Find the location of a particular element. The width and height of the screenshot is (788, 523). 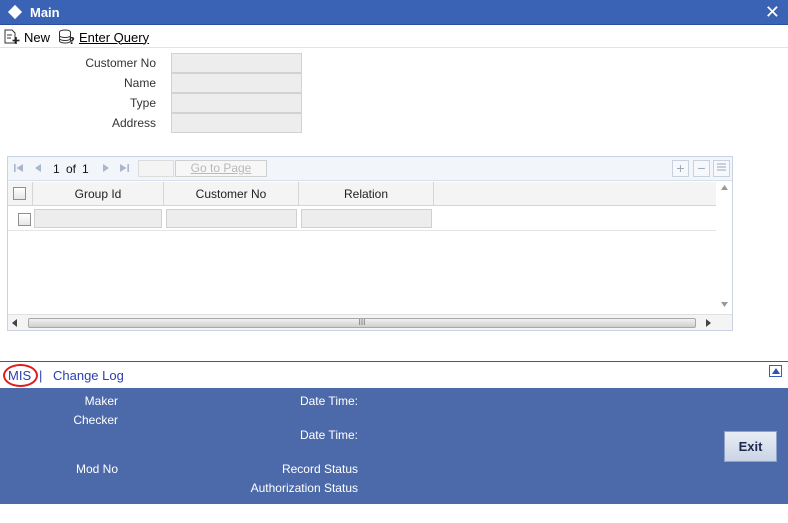

next-page-icon is located at coordinates (106, 168).